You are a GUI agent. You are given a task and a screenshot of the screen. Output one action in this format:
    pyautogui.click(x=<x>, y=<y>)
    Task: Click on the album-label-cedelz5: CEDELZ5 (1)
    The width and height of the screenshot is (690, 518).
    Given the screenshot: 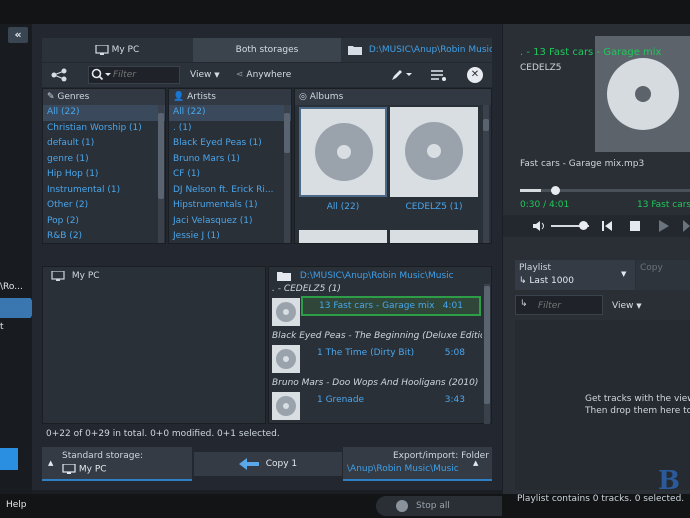 What is the action you would take?
    pyautogui.click(x=434, y=209)
    